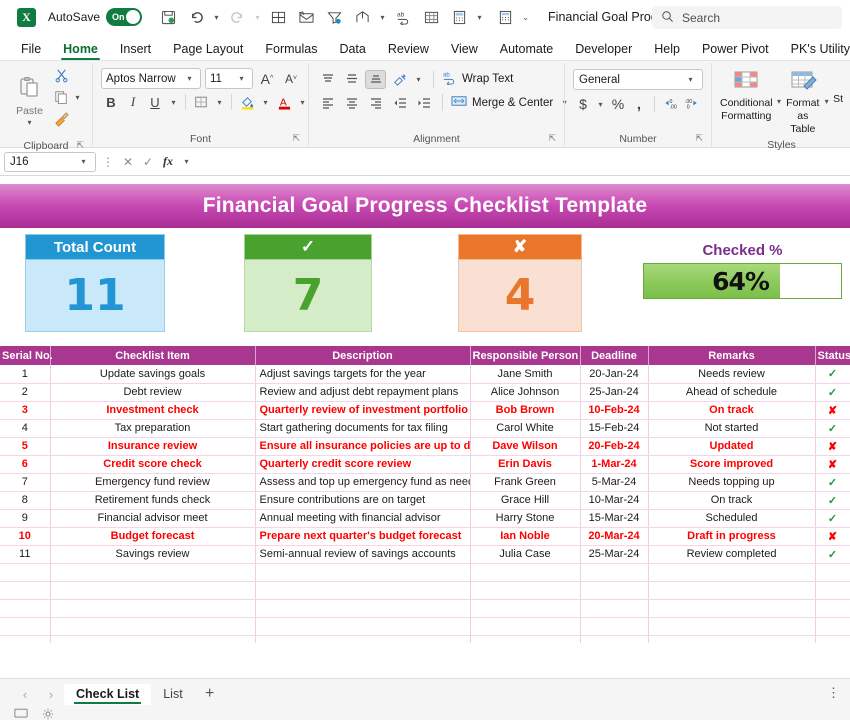 The image size is (850, 723). Describe the element at coordinates (241, 78) in the screenshot. I see `font-size-dropdown-icon: ▾` at that location.